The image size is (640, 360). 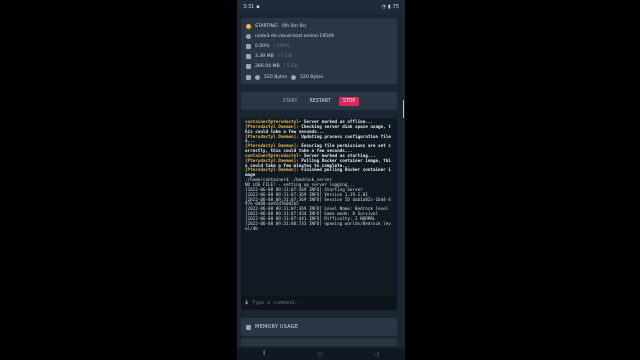 What do you see at coordinates (248, 26) in the screenshot?
I see `status-dot-icon` at bounding box center [248, 26].